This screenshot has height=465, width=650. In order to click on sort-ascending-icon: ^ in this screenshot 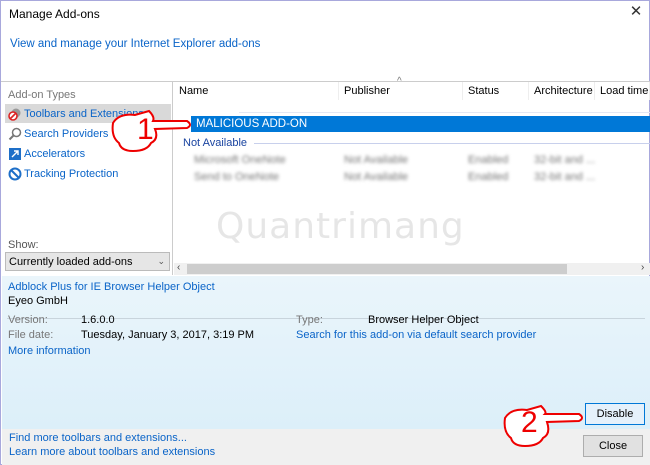, I will do `click(399, 81)`.